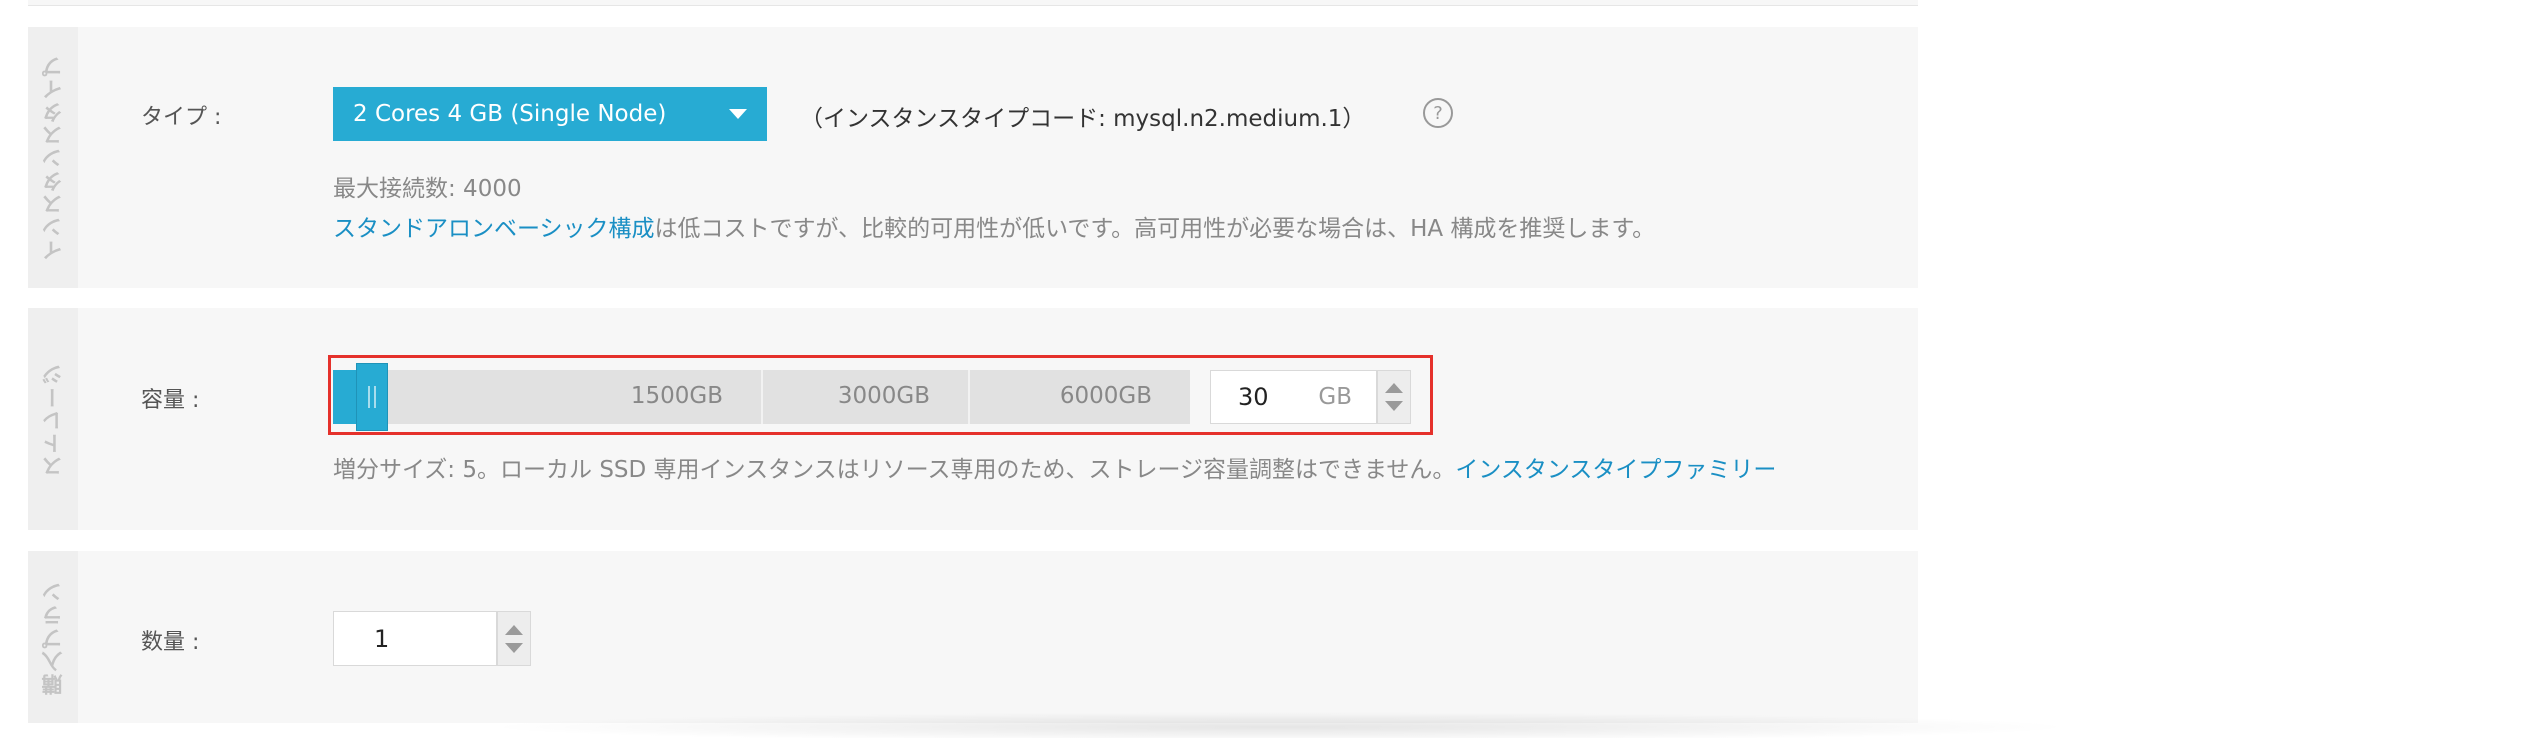  Describe the element at coordinates (738, 114) in the screenshot. I see `caret-down-icon` at that location.